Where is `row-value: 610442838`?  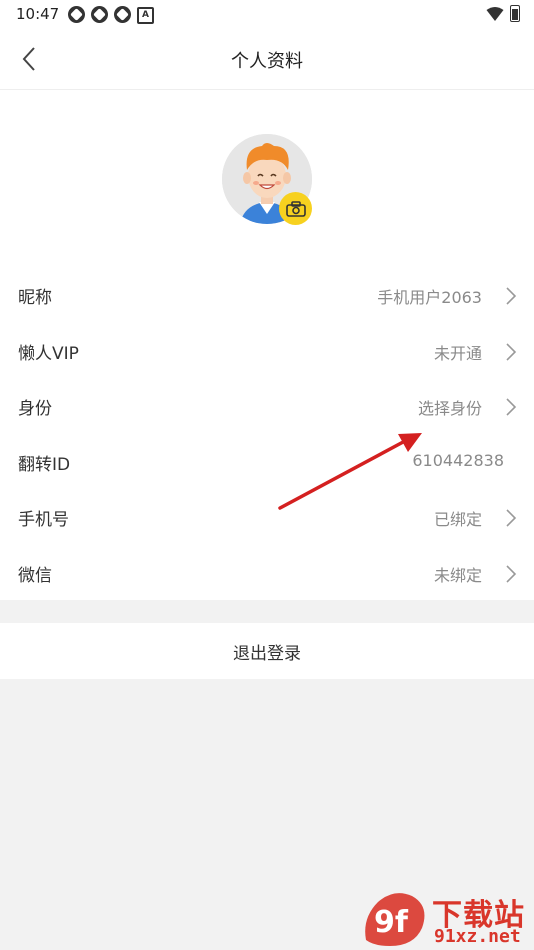 row-value: 610442838 is located at coordinates (458, 460).